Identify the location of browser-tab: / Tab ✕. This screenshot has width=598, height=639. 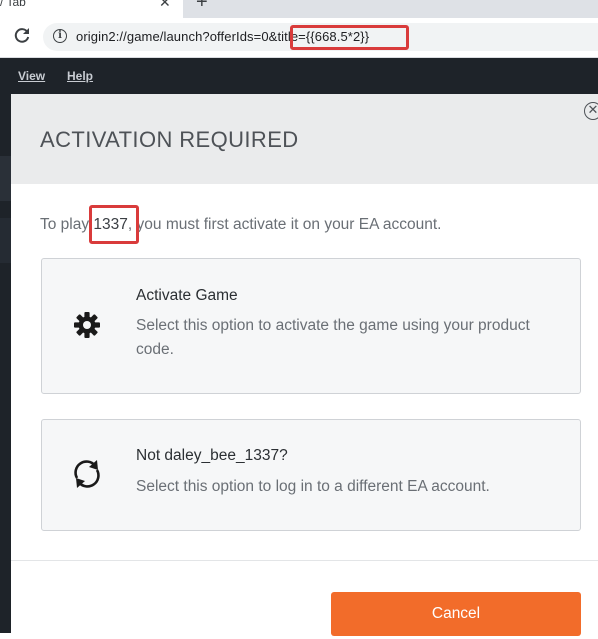
(91, 9).